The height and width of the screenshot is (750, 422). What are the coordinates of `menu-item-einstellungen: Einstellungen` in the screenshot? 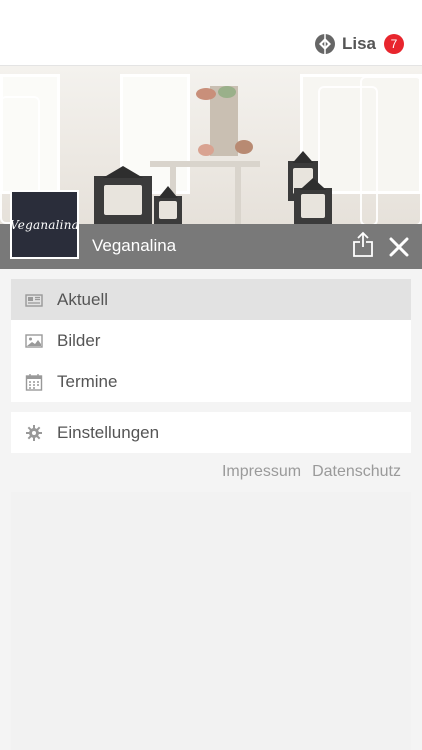 It's located at (211, 432).